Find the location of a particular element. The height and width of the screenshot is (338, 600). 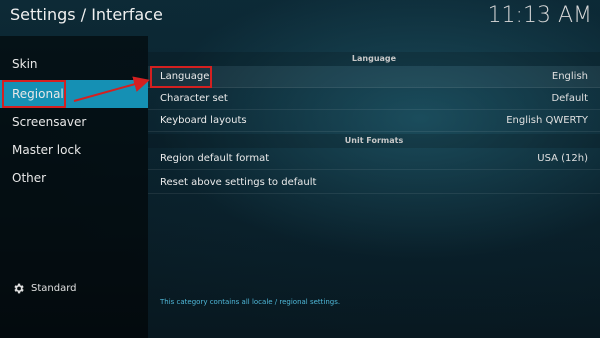

setting-value: Default is located at coordinates (569, 98).